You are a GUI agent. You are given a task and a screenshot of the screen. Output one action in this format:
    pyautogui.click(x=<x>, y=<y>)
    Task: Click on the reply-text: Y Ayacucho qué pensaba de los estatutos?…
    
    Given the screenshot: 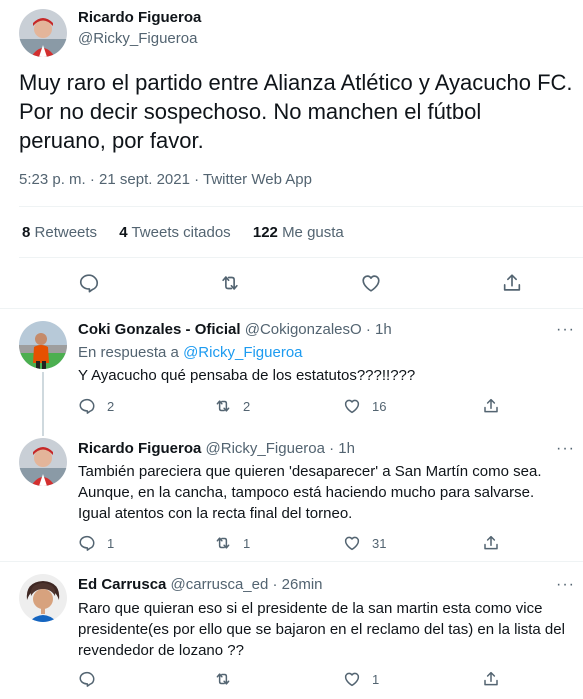 What is the action you would take?
    pyautogui.click(x=247, y=375)
    